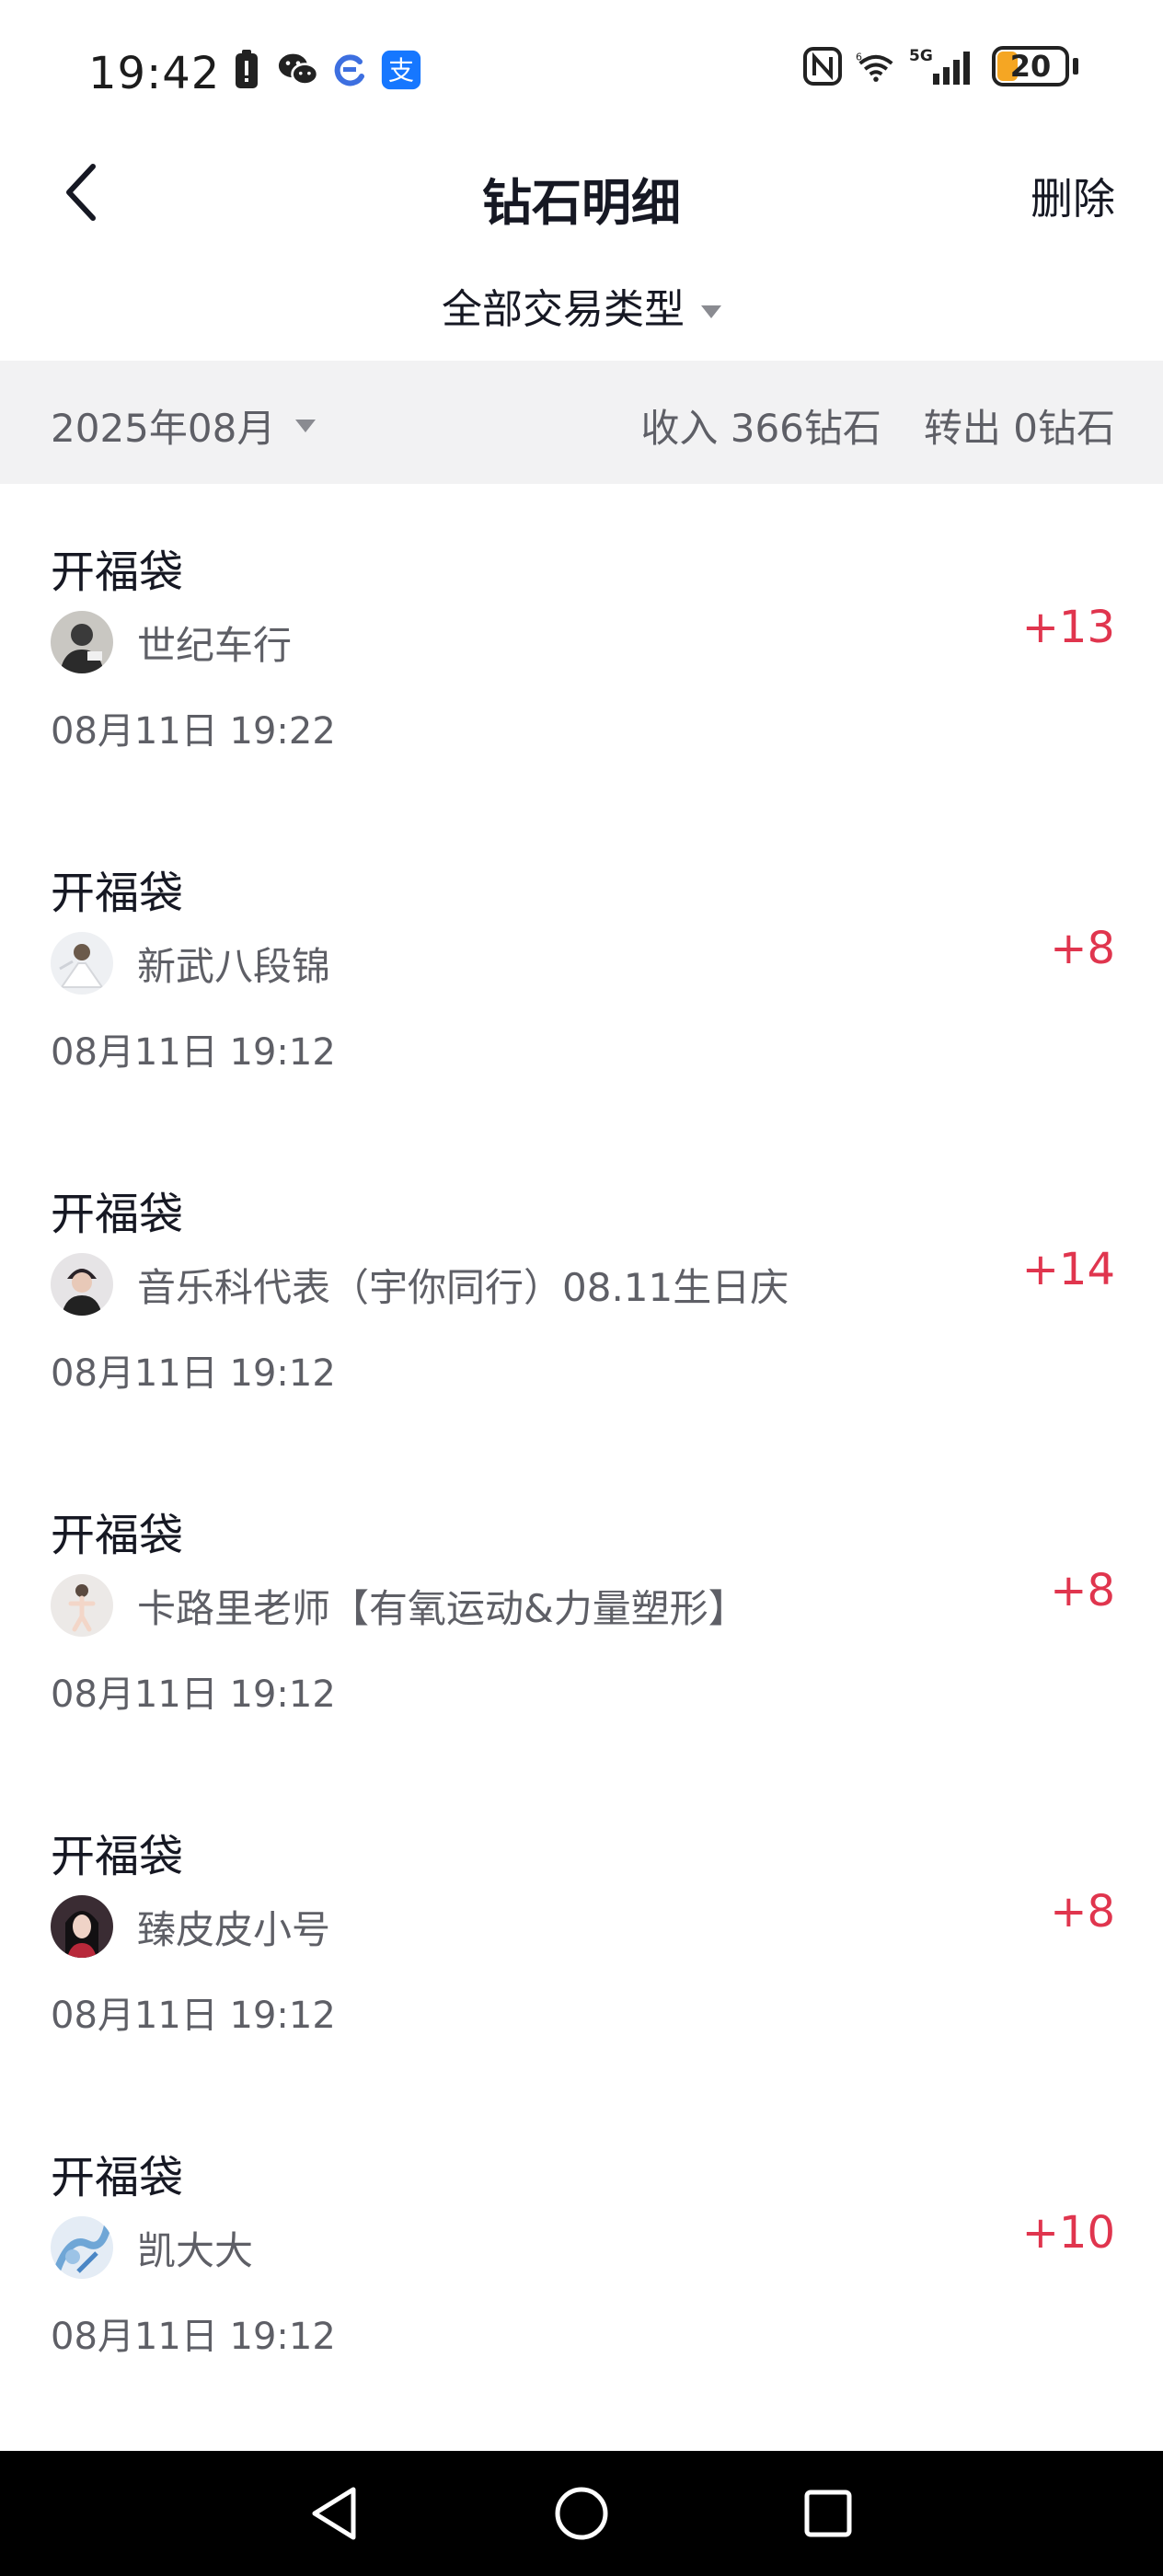 The image size is (1163, 2576). What do you see at coordinates (564, 309) in the screenshot?
I see `transaction-type-label: 全部交易类型` at bounding box center [564, 309].